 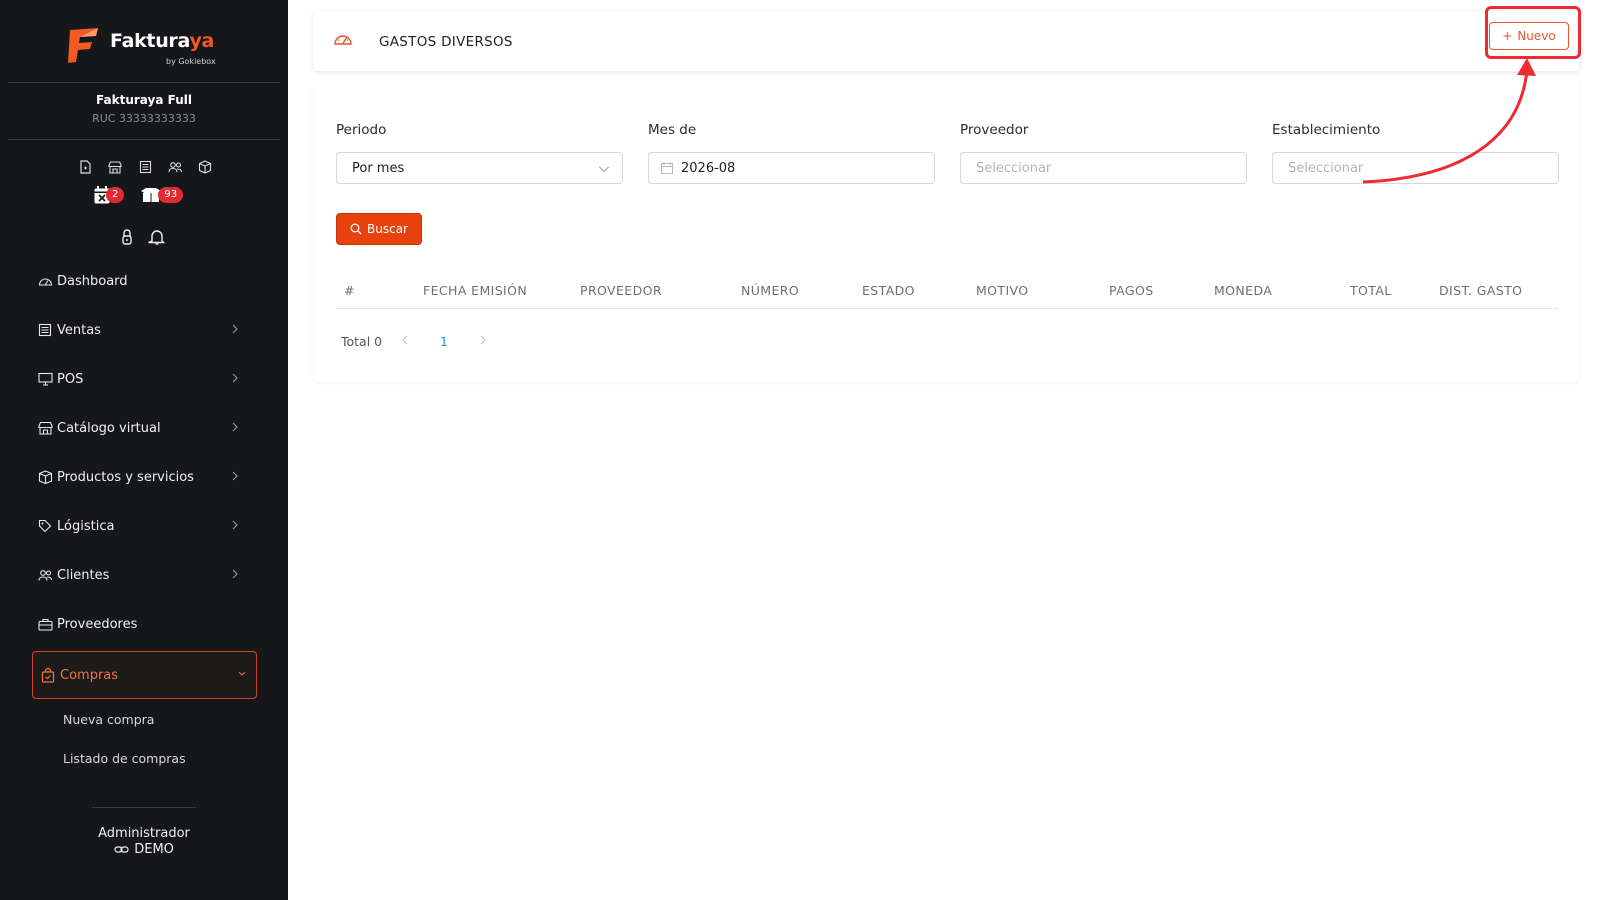 I want to click on brand-name: Fakturaya, so click(x=162, y=41).